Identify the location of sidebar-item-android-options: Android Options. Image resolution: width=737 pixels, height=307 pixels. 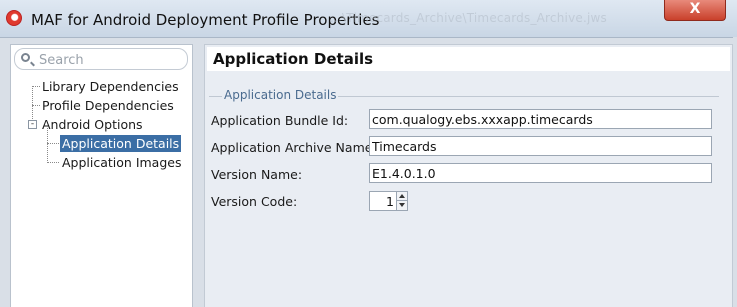
(92, 124).